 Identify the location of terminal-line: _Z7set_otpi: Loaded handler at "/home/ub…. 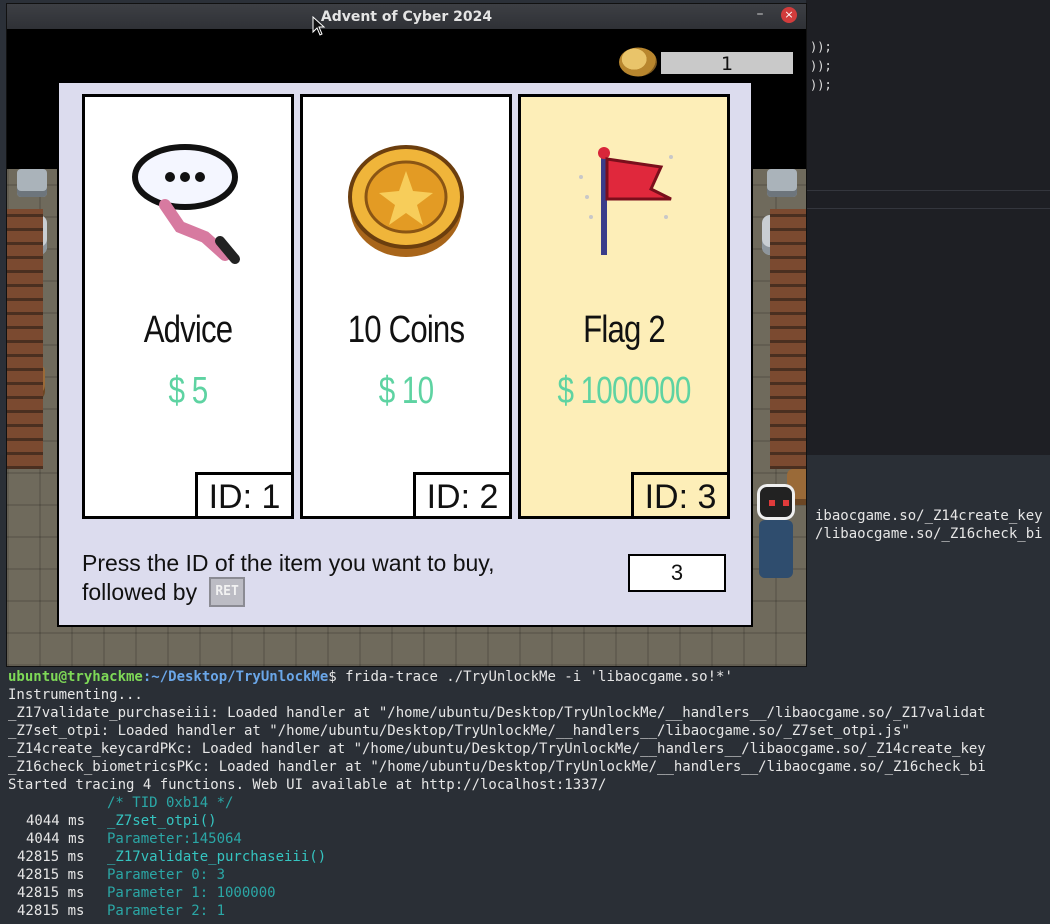
(459, 731).